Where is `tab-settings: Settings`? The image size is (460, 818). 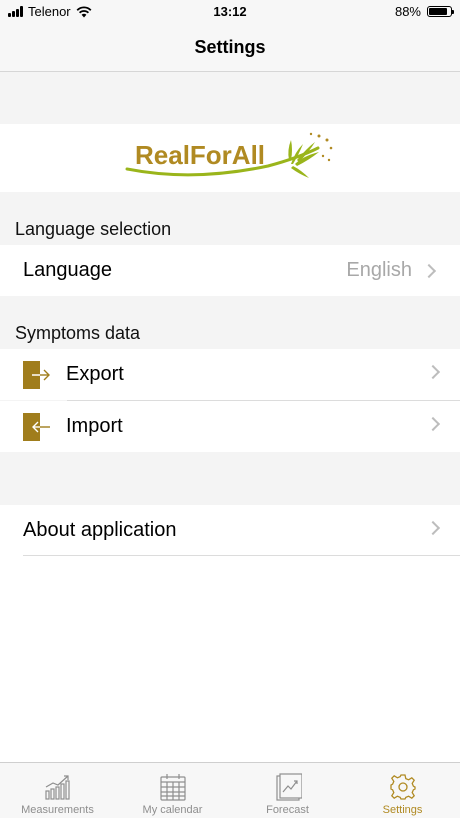 tab-settings: Settings is located at coordinates (402, 790).